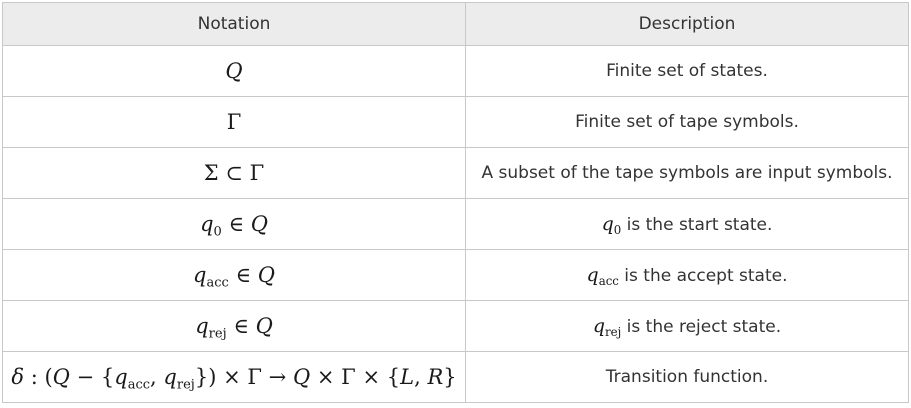  Describe the element at coordinates (85, 377) in the screenshot. I see `minus-symbol: −` at that location.